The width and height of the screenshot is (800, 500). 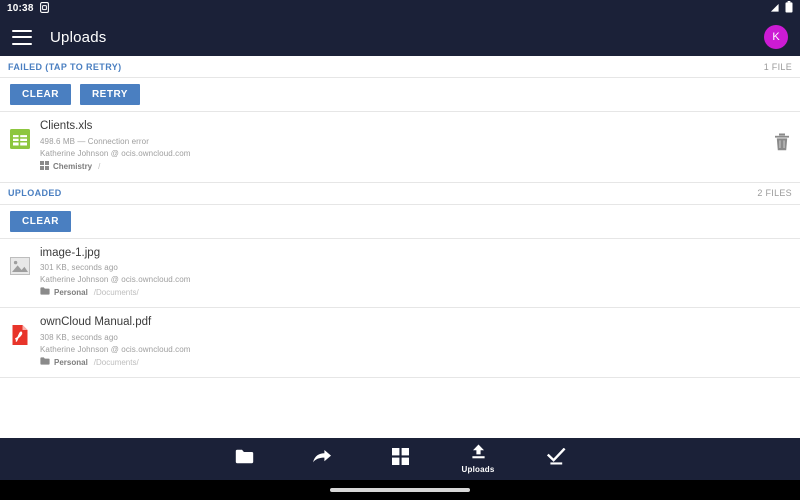 I want to click on status-bar: 10:38, so click(x=400, y=9).